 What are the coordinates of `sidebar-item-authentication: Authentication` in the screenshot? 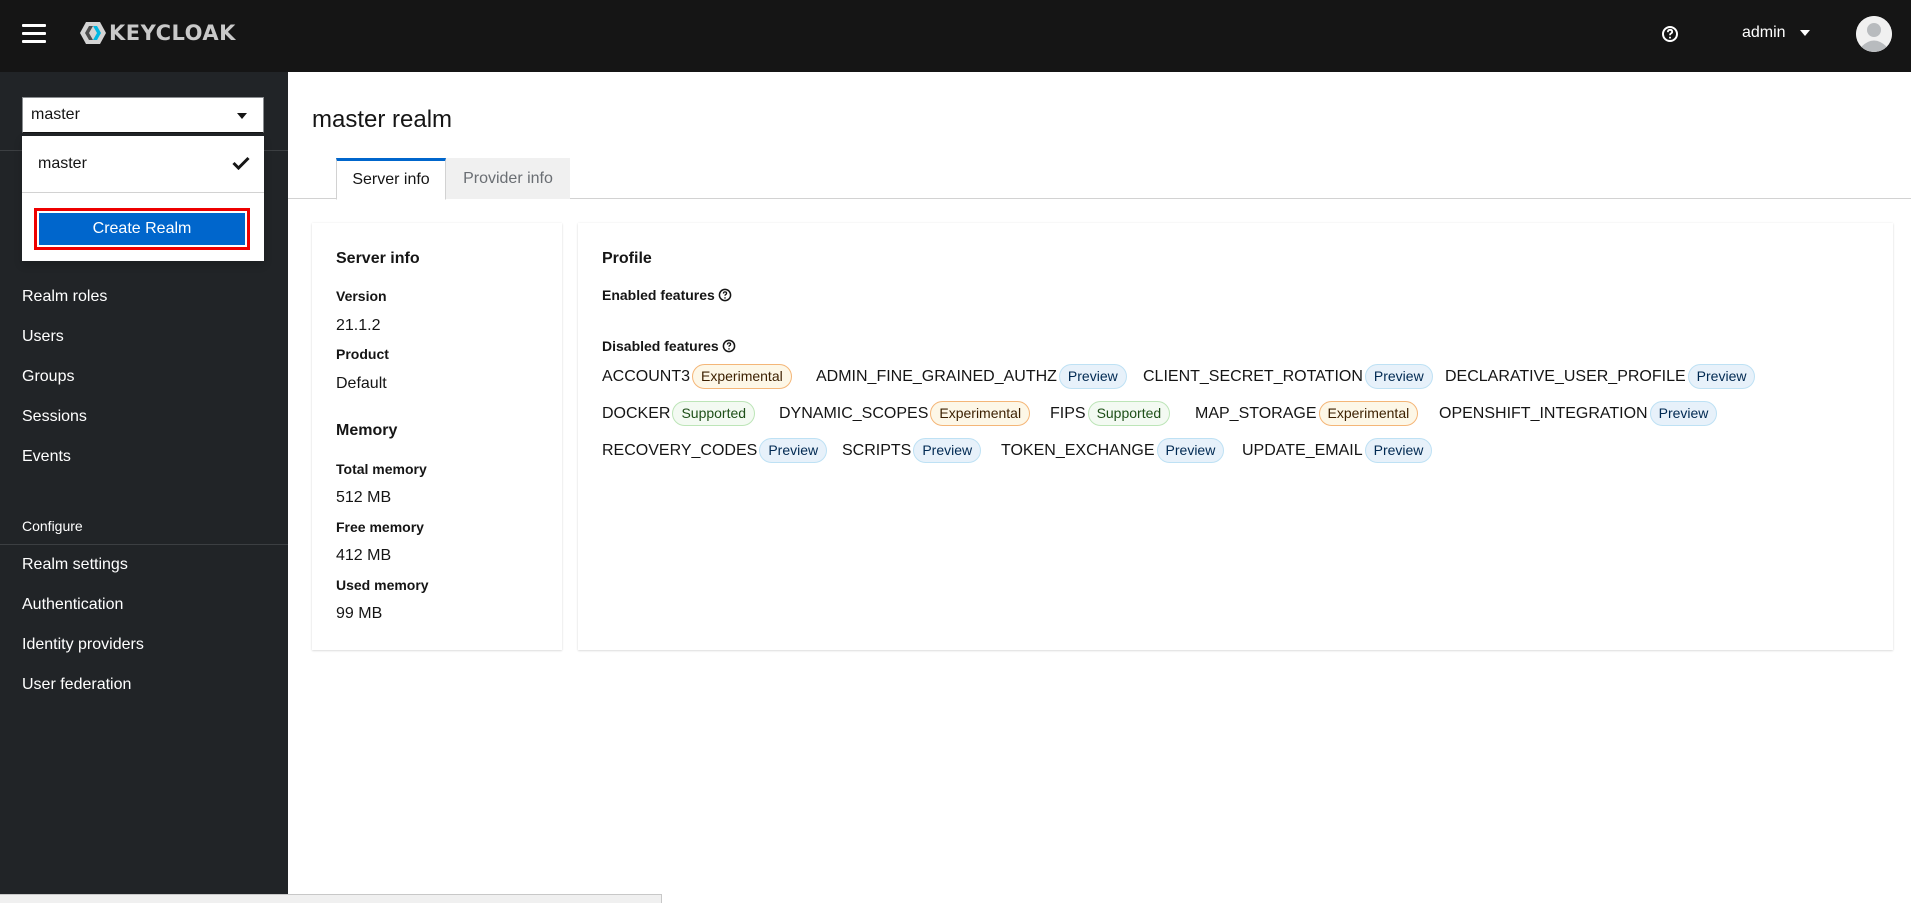 It's located at (72, 605).